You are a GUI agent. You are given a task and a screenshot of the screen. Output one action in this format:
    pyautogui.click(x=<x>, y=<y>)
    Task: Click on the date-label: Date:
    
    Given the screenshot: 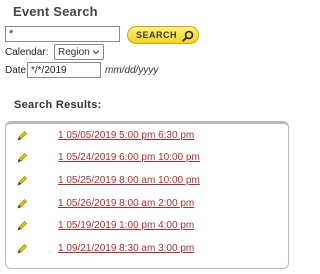 What is the action you would take?
    pyautogui.click(x=17, y=70)
    